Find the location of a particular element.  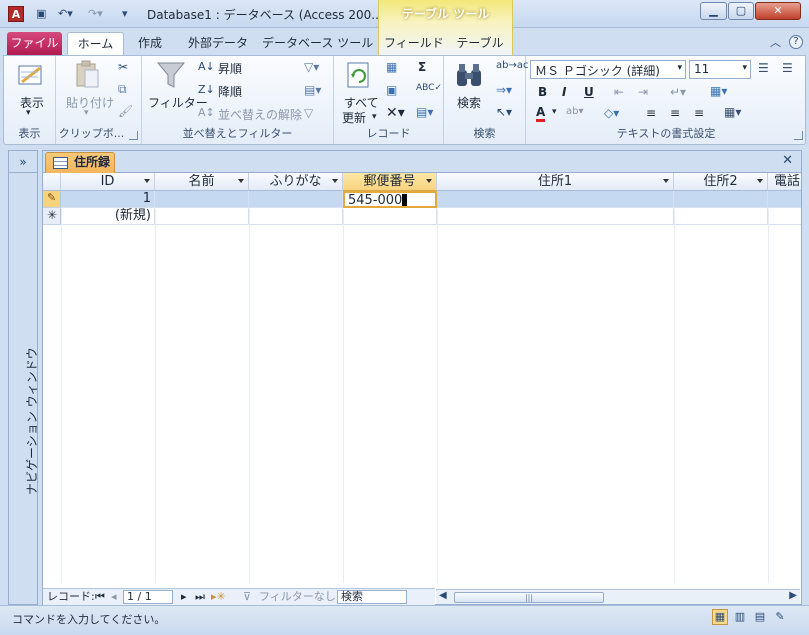

current-record-input: 1 / 1 is located at coordinates (148, 597).